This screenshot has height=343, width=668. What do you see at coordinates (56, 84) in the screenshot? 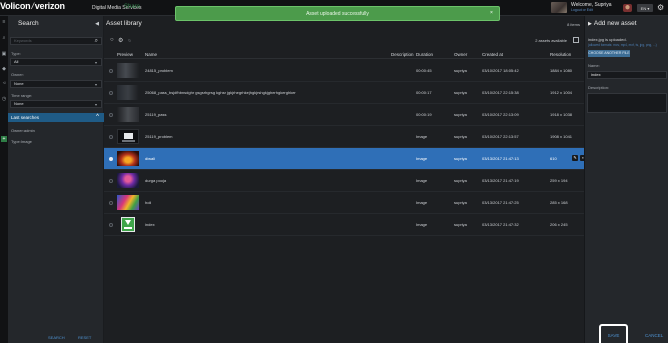
I see `owner-select: None ▾` at bounding box center [56, 84].